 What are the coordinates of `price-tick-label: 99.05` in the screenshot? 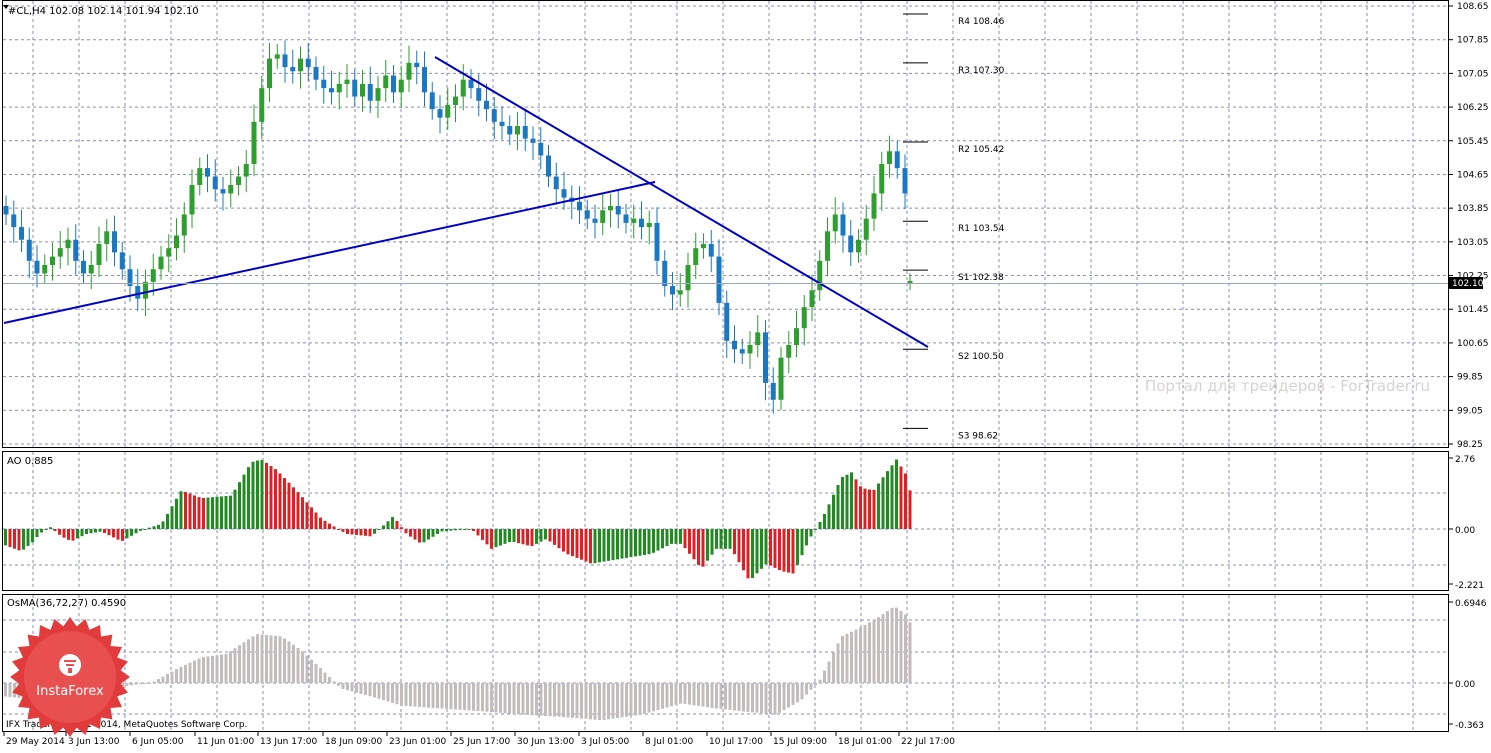 It's located at (1470, 411).